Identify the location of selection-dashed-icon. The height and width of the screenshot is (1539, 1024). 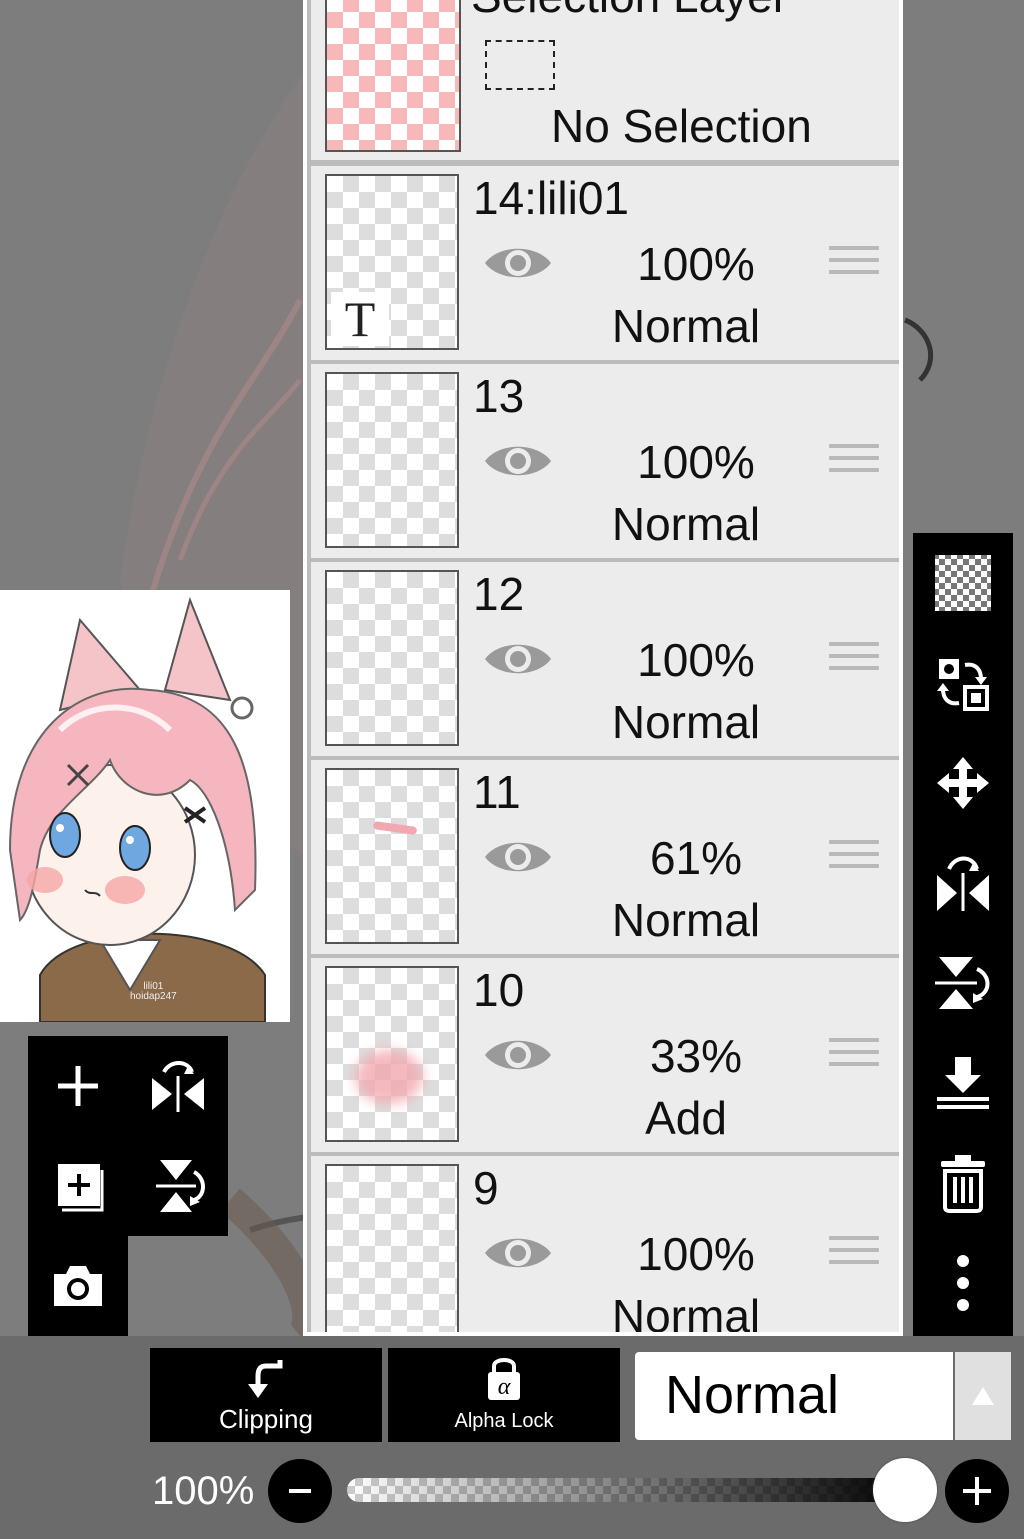
(520, 65).